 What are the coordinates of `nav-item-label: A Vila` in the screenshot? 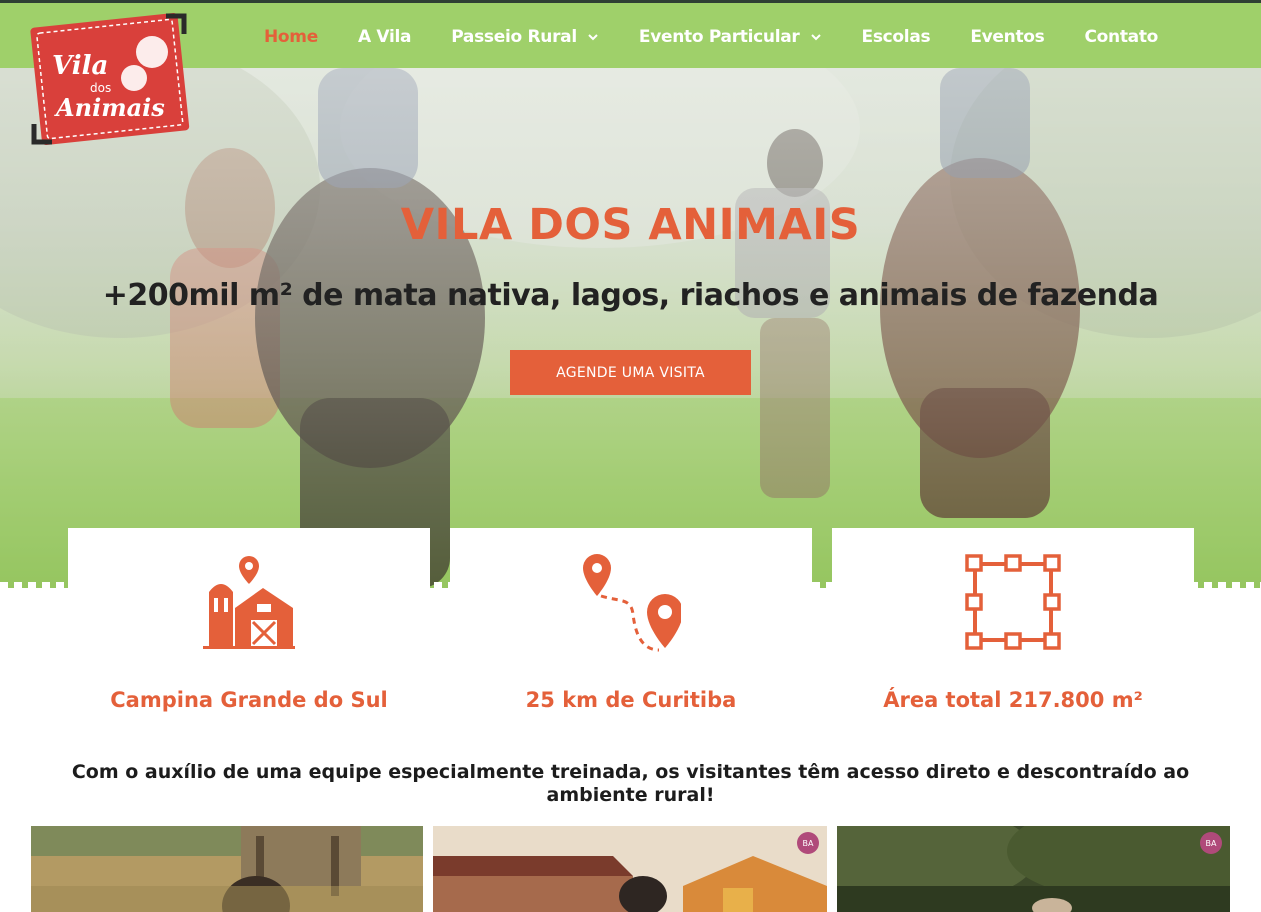 It's located at (384, 37).